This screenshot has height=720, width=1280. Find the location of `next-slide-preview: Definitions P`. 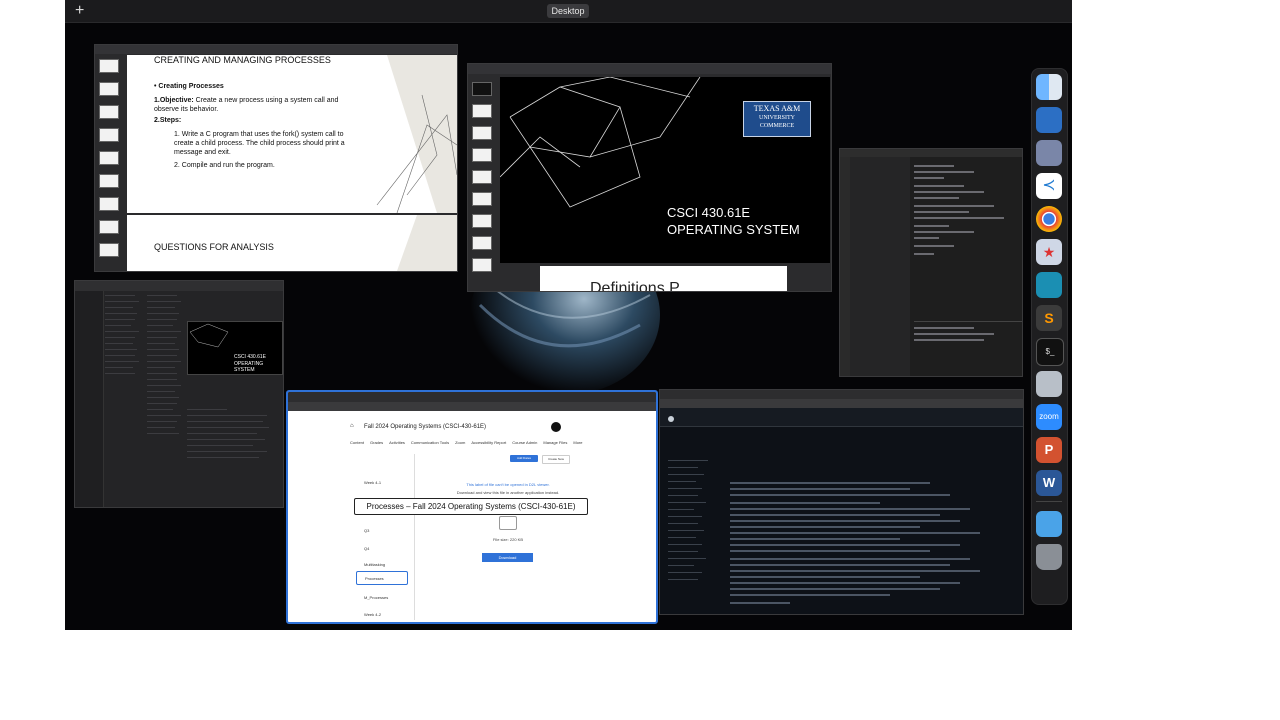

next-slide-preview: Definitions P is located at coordinates (663, 278).